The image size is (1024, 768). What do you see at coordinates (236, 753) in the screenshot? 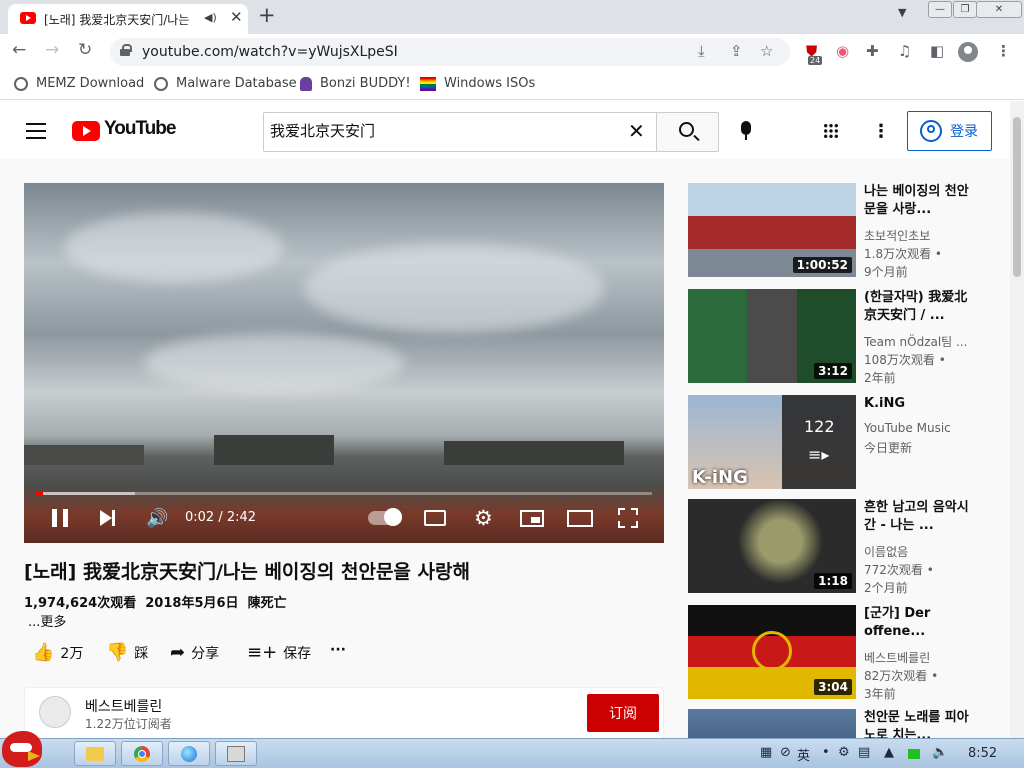
I see `taskbar-app` at bounding box center [236, 753].